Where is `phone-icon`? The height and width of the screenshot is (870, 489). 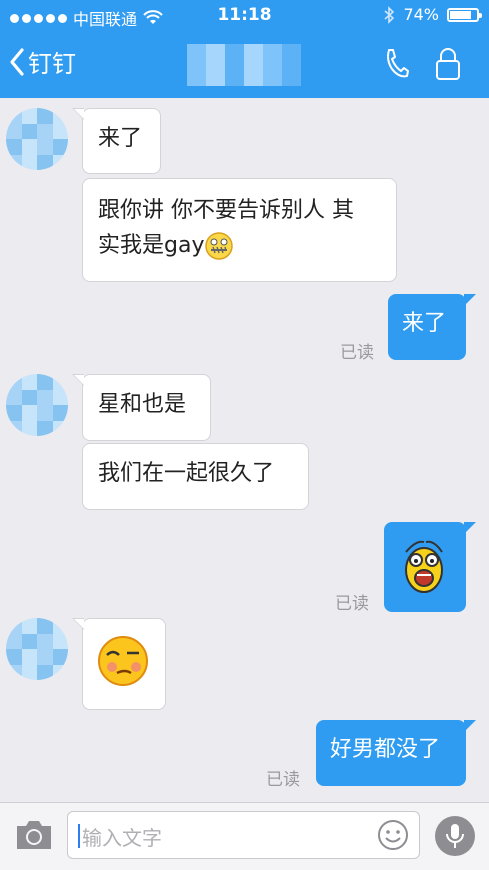 phone-icon is located at coordinates (396, 63).